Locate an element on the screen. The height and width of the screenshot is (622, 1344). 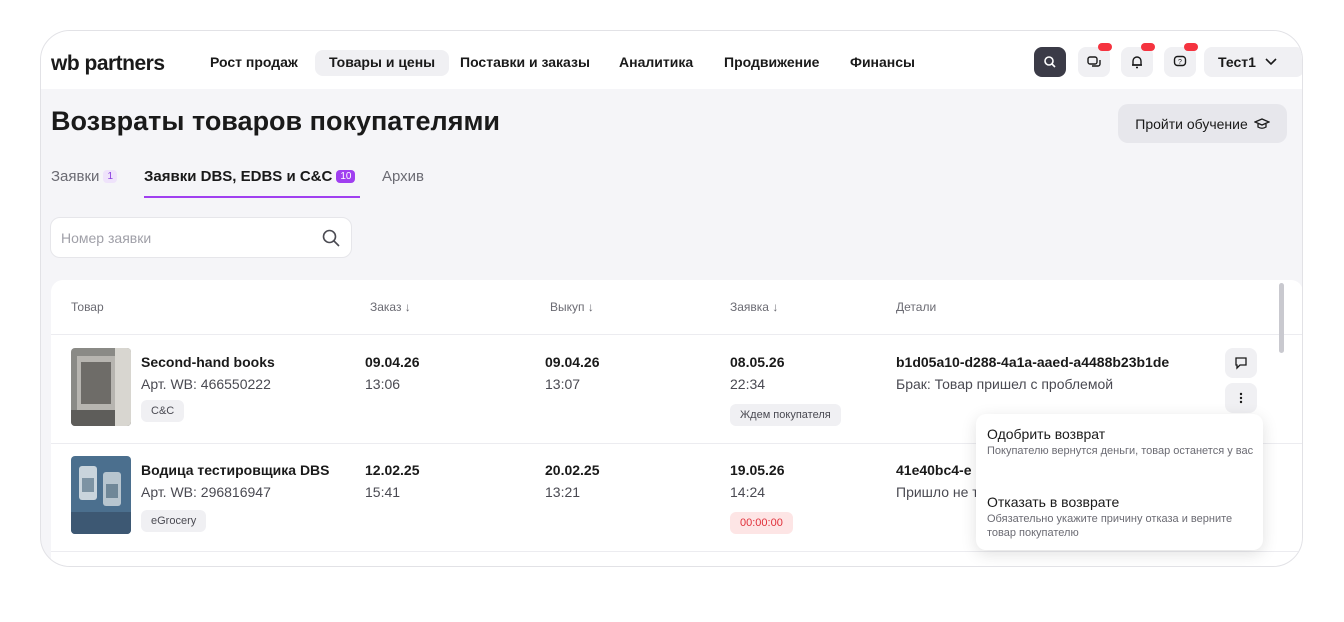
help-chat-icon: ? is located at coordinates (1180, 61).